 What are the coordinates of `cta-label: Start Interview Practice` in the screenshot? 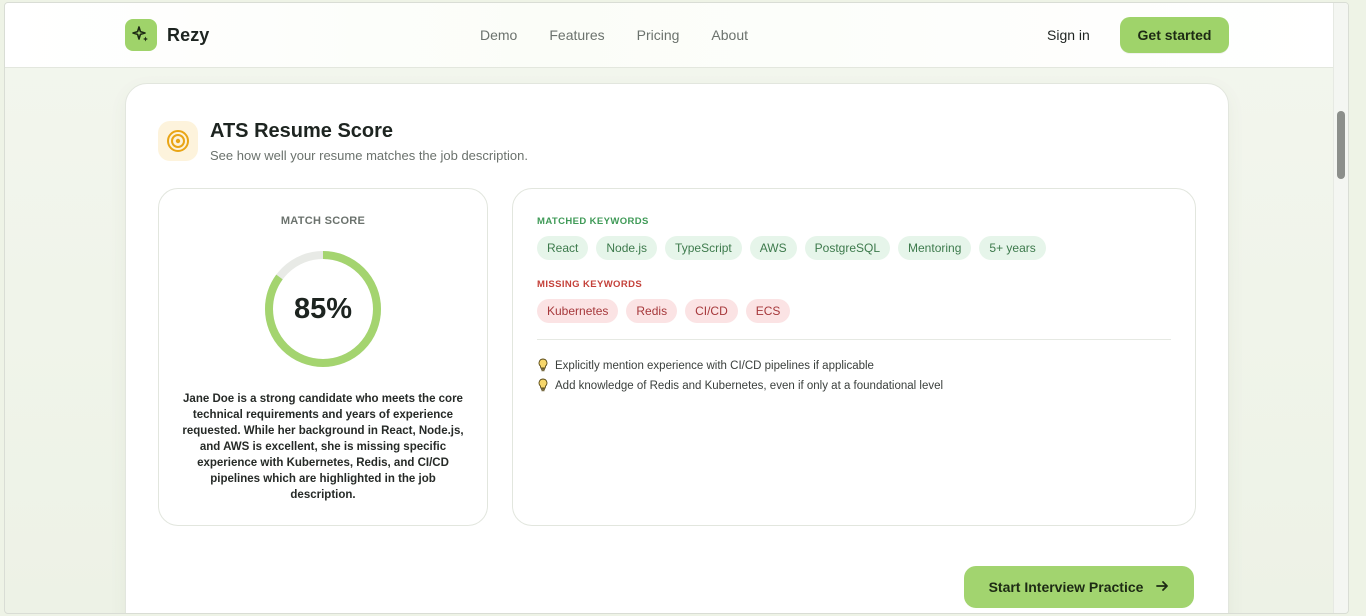 It's located at (1066, 587).